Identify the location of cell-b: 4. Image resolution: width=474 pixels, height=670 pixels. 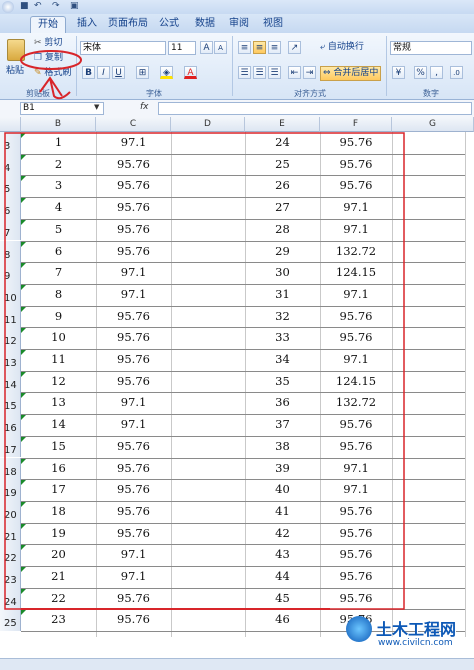
(58, 208).